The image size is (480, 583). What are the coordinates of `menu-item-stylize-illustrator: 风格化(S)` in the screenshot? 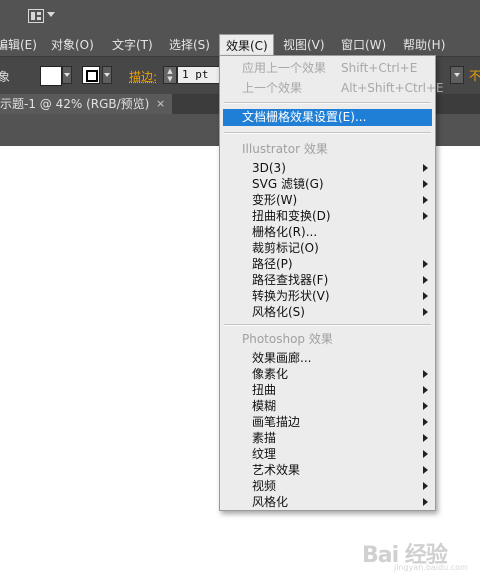 It's located at (327, 312).